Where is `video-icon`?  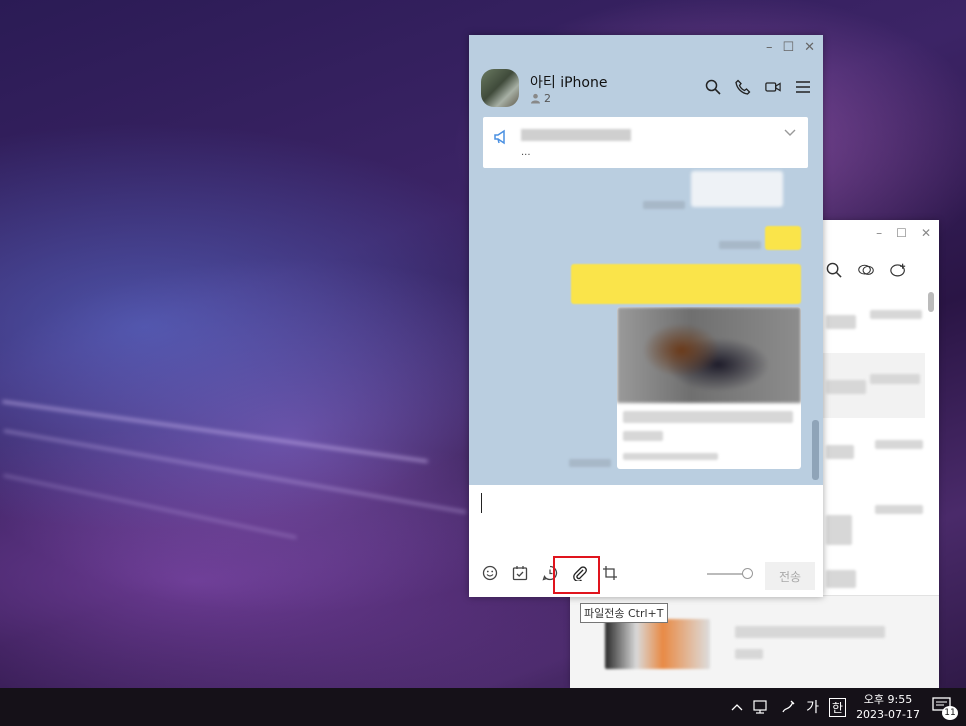
video-icon is located at coordinates (773, 87).